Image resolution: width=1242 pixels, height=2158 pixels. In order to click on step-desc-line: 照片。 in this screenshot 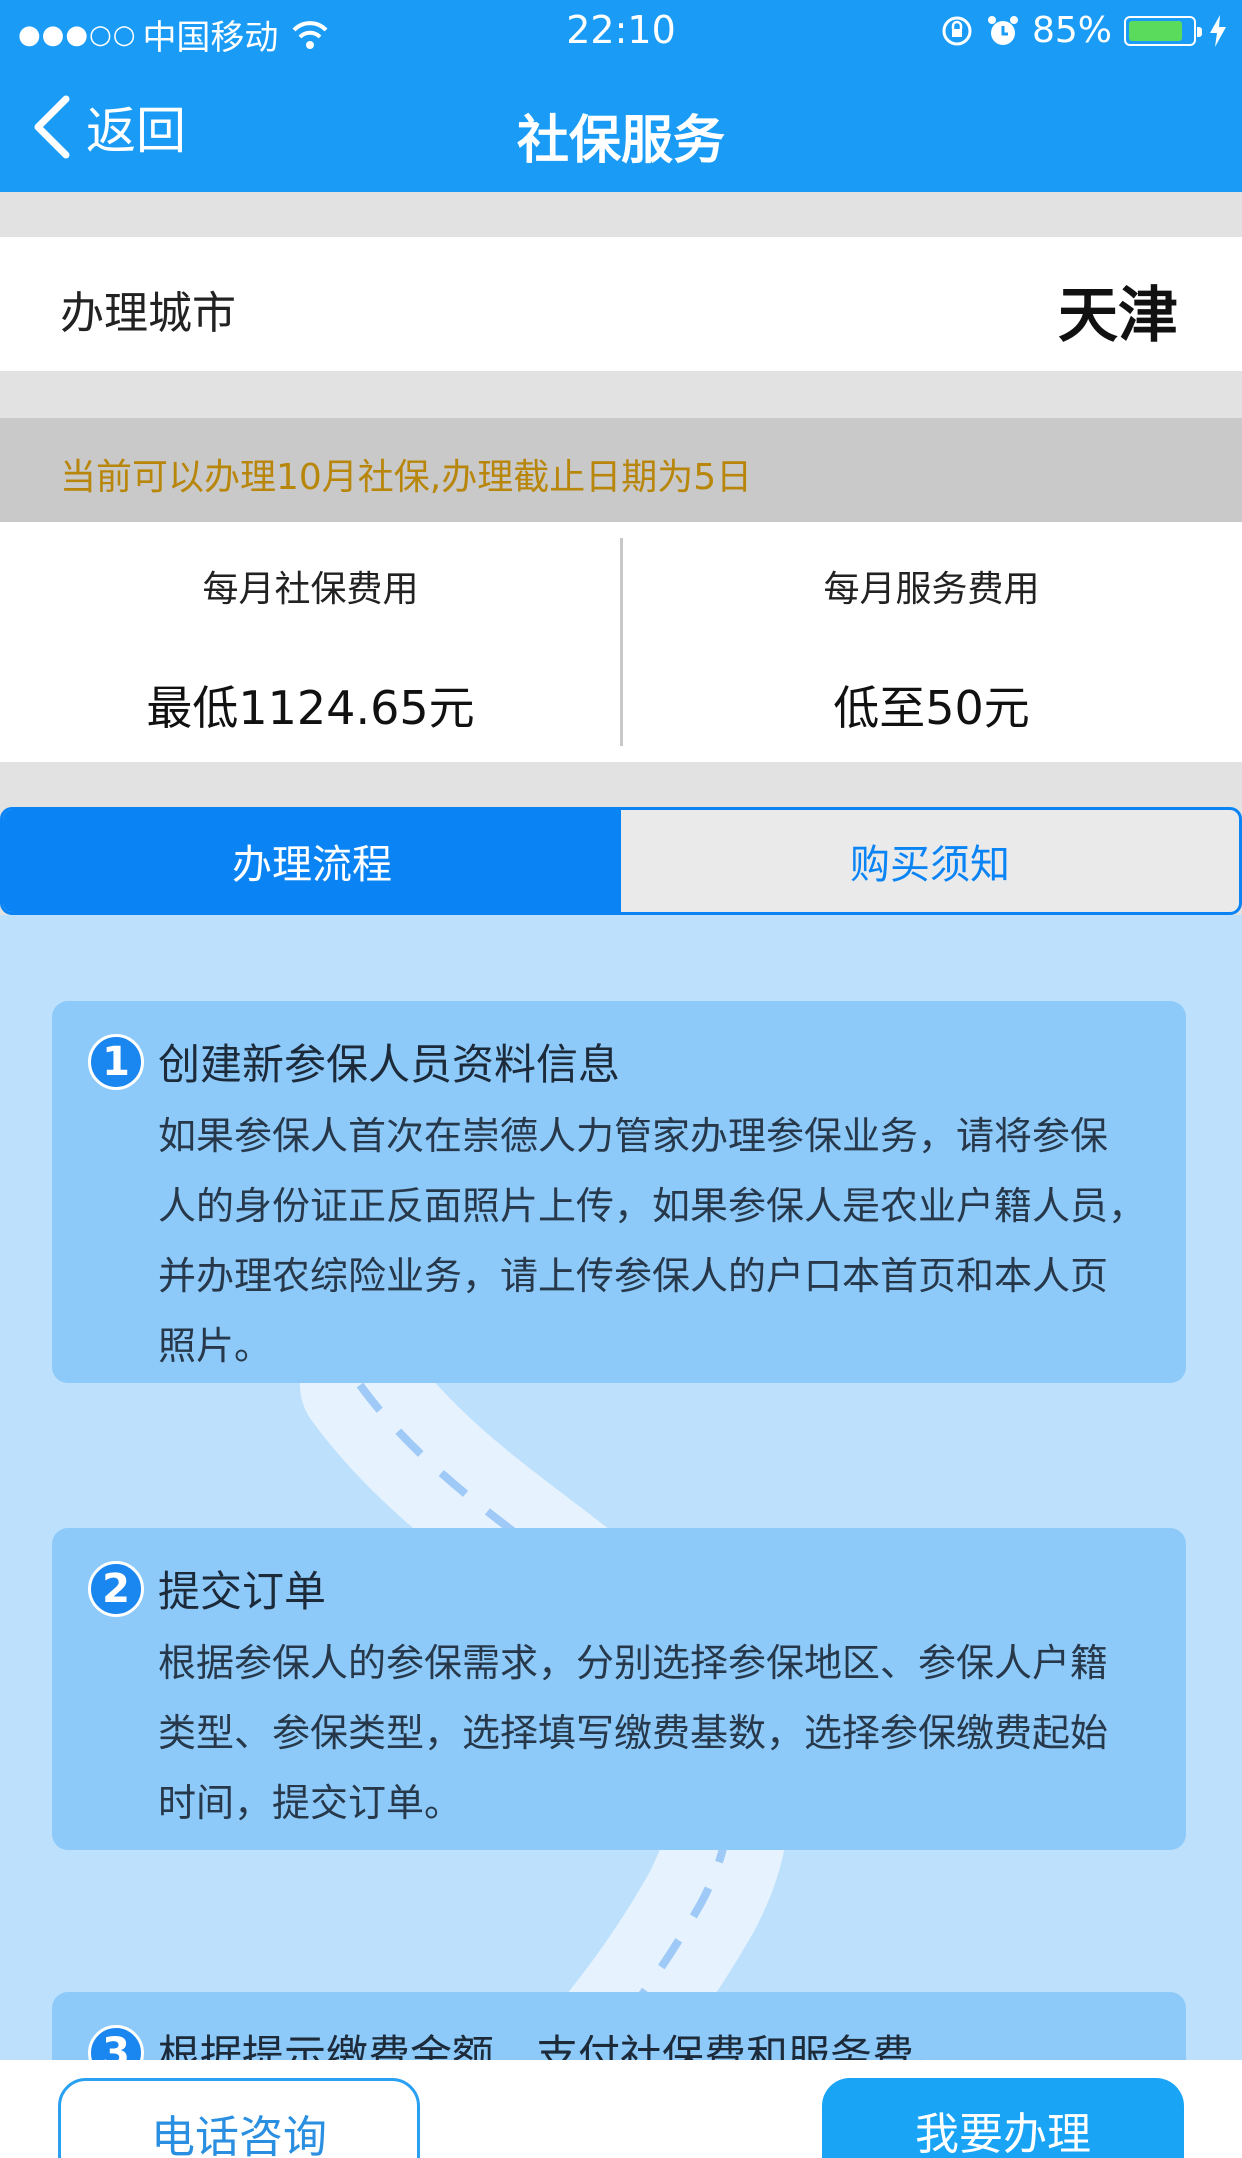, I will do `click(215, 1346)`.